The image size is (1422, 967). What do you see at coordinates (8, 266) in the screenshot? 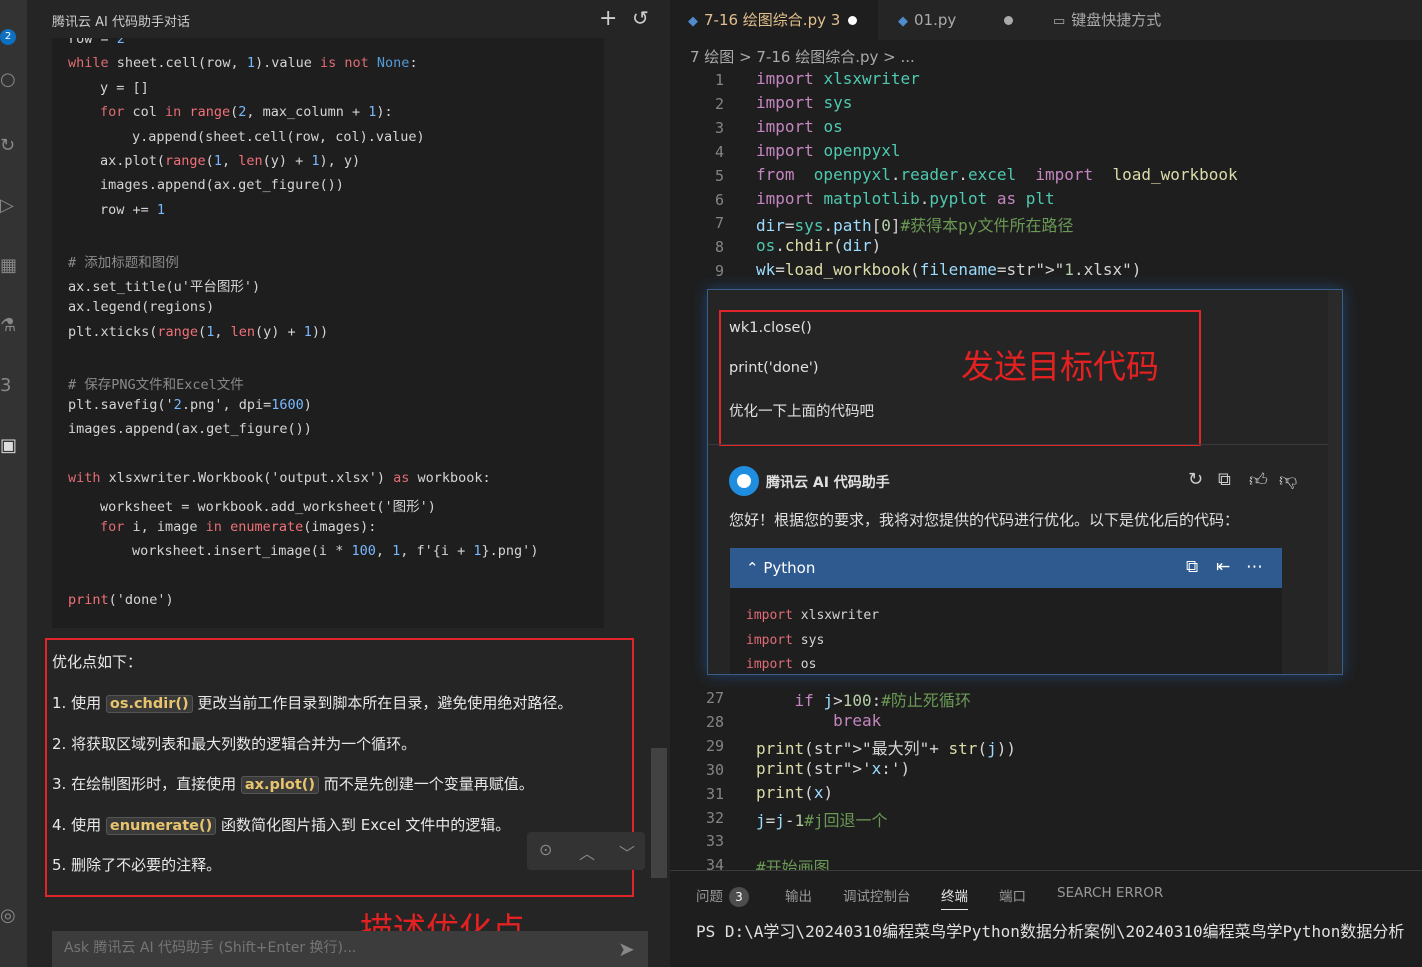
I see `extensions-icon: ▦` at bounding box center [8, 266].